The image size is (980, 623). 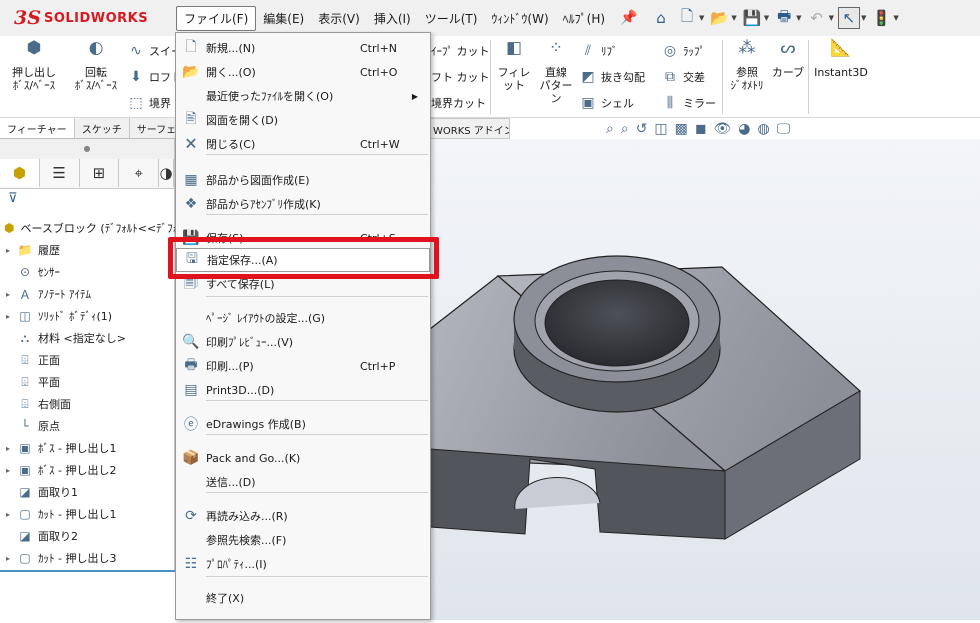 What do you see at coordinates (747, 66) in the screenshot?
I see `reference-geometry-button: ⁂ 参照 ｼﾞｵﾒﾄﾘ` at bounding box center [747, 66].